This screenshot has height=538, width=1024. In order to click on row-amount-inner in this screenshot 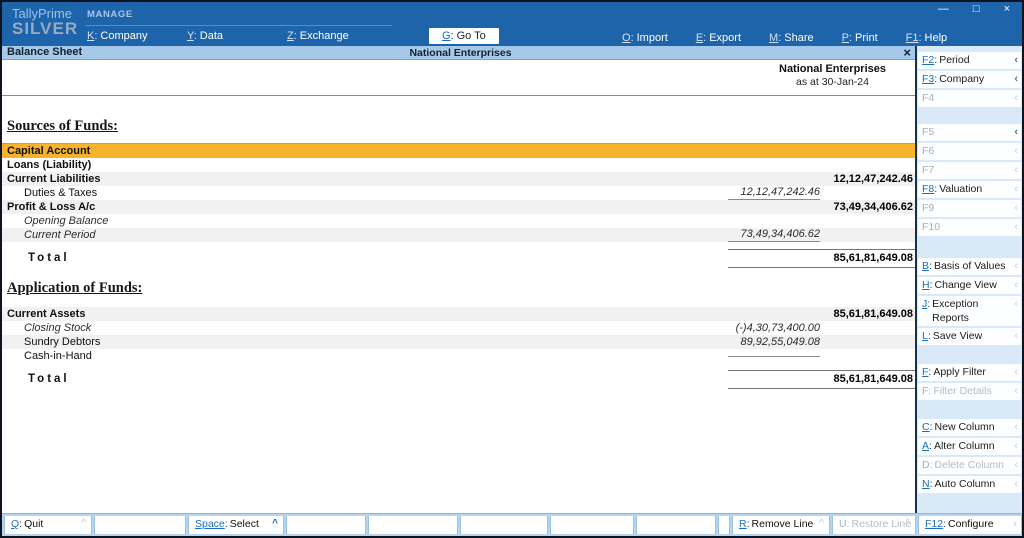, I will do `click(774, 356)`.